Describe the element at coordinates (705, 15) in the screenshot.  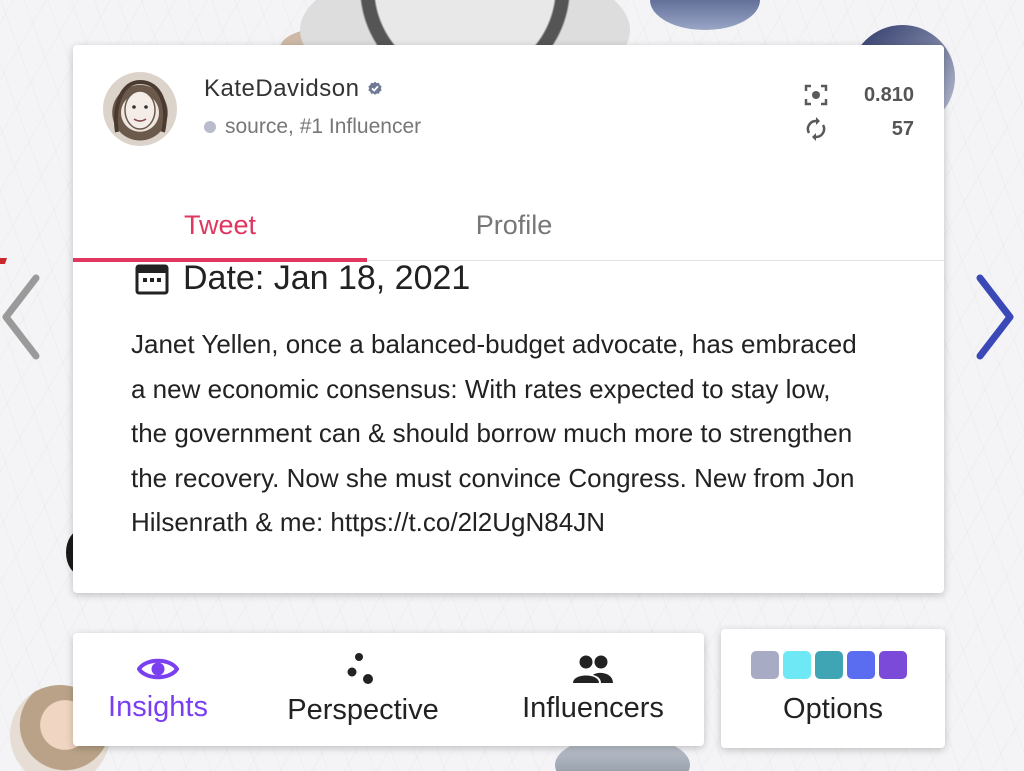
I see `node-avatar` at that location.